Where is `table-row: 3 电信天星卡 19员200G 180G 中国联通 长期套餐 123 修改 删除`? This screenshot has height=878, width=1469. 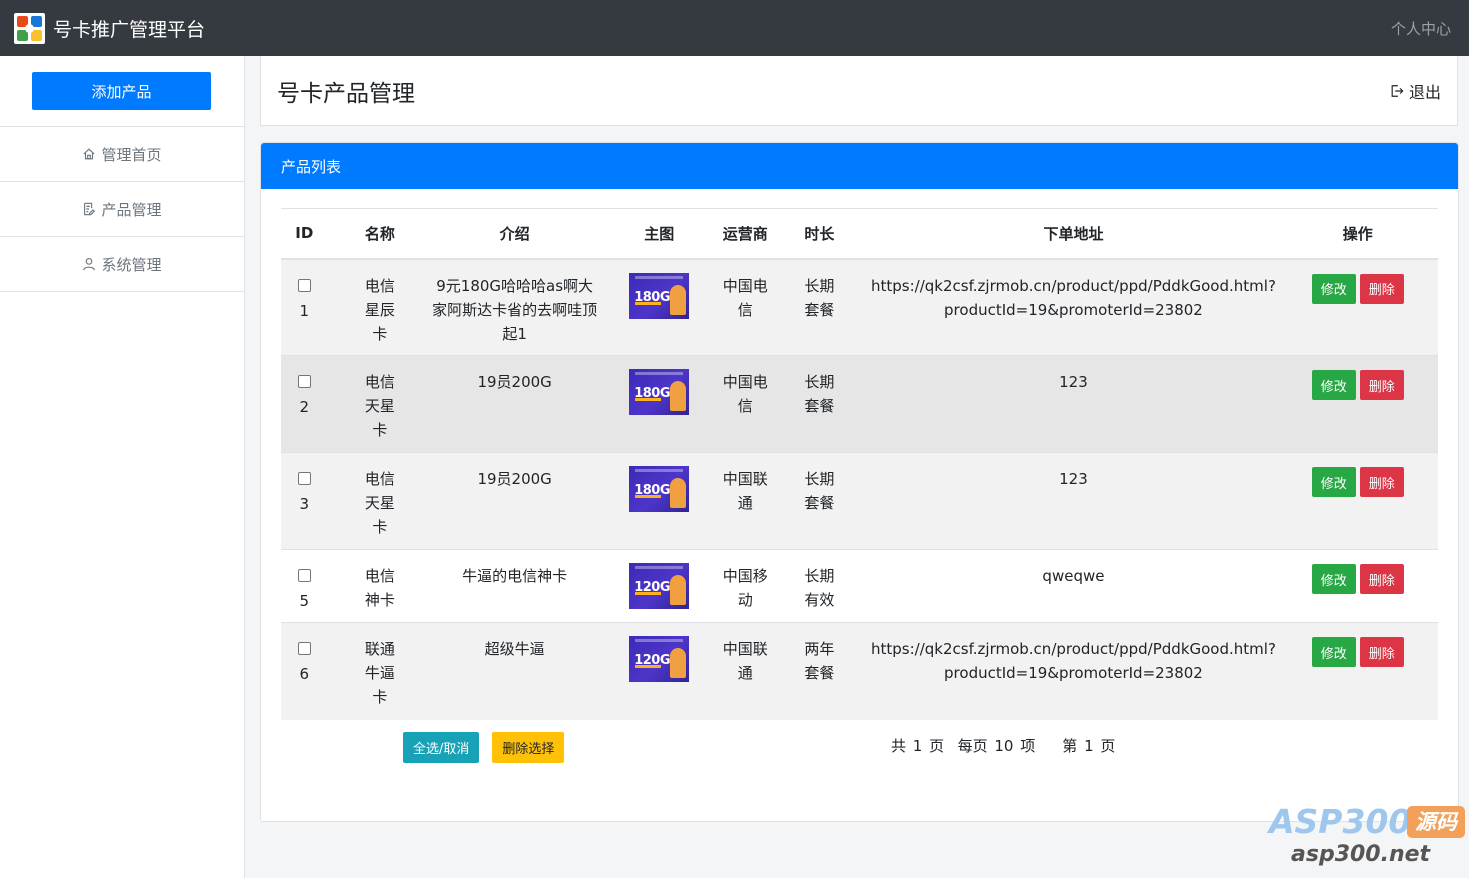
table-row: 3 电信天星卡 19员200G 180G 中国联通 长期套餐 123 修改 删除 is located at coordinates (859, 501).